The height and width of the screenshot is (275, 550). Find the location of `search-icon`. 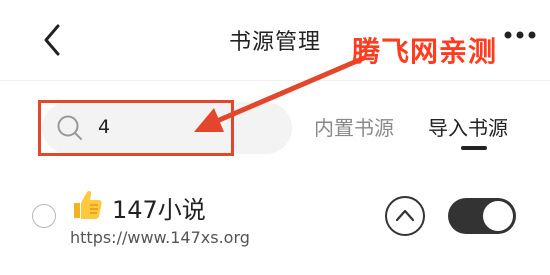

search-icon is located at coordinates (69, 127).